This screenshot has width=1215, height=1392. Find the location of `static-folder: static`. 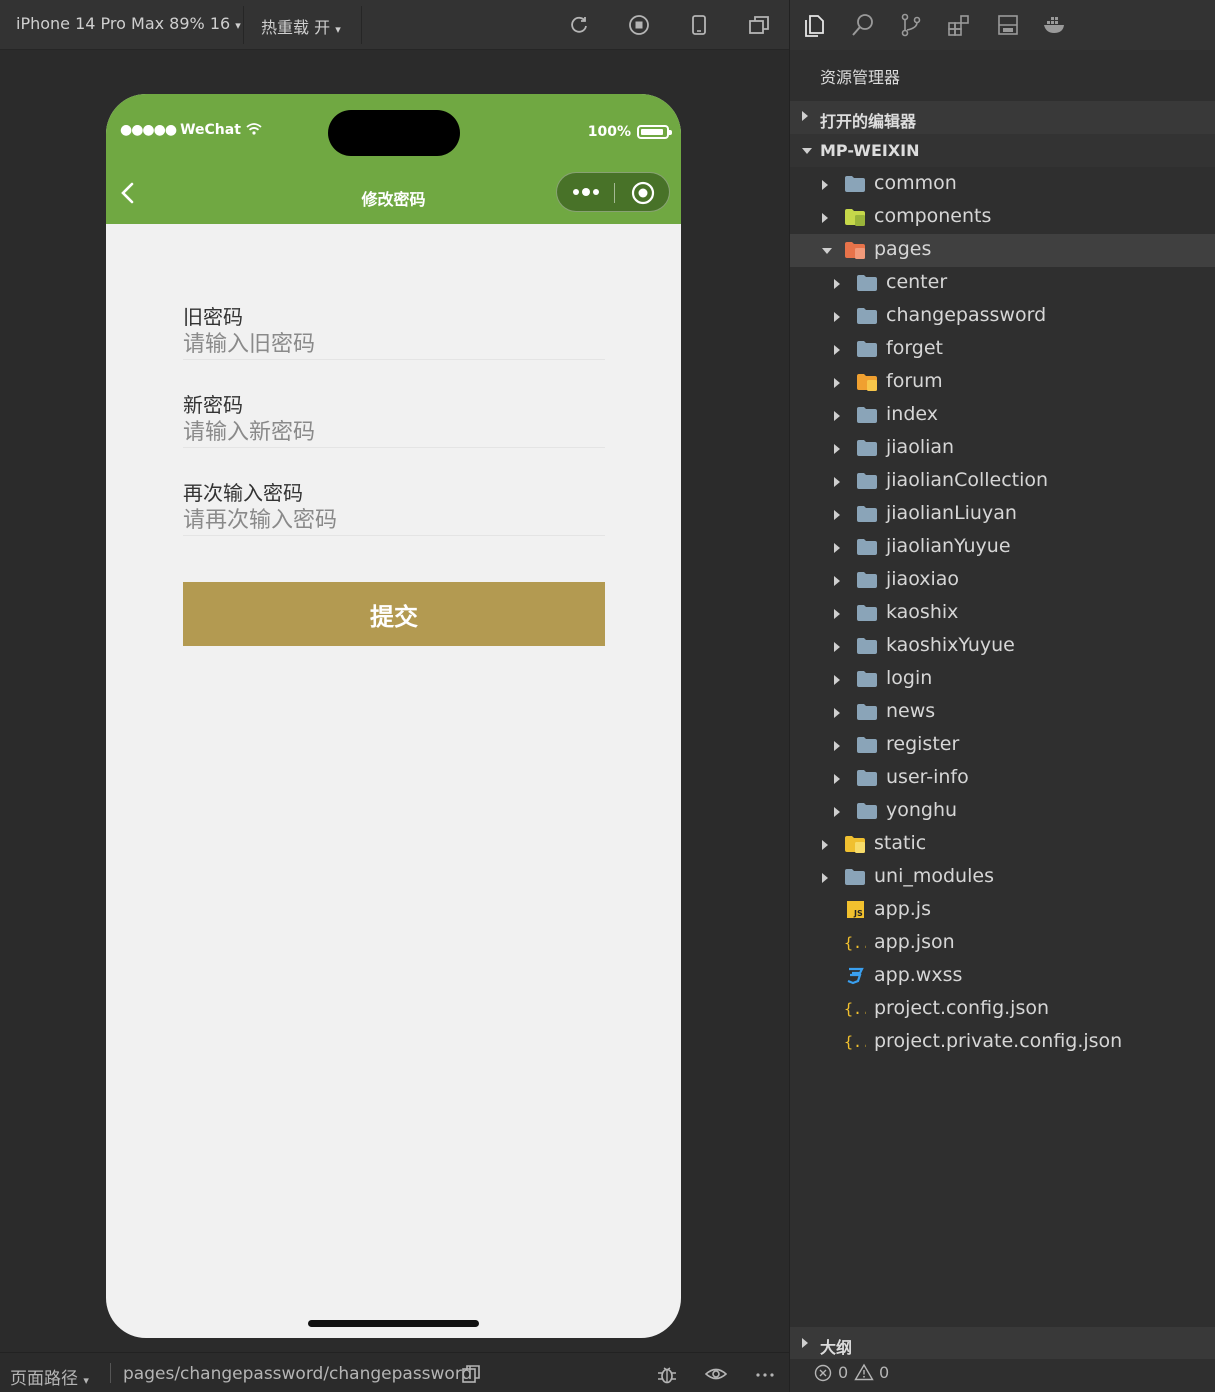

static-folder: static is located at coordinates (1002, 844).